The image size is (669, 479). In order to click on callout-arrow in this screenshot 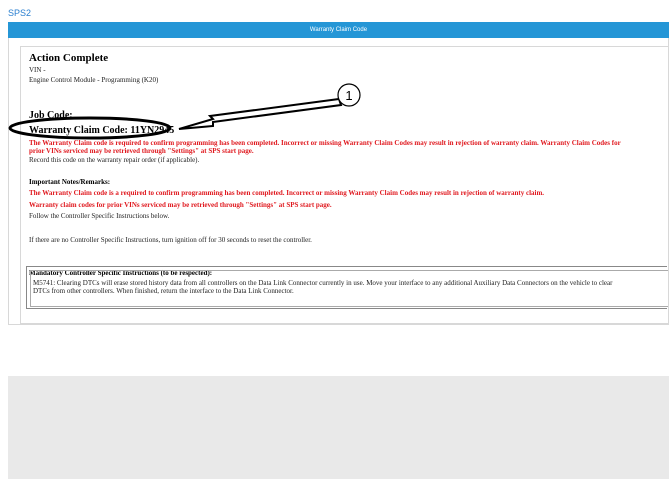, I will do `click(260, 113)`.